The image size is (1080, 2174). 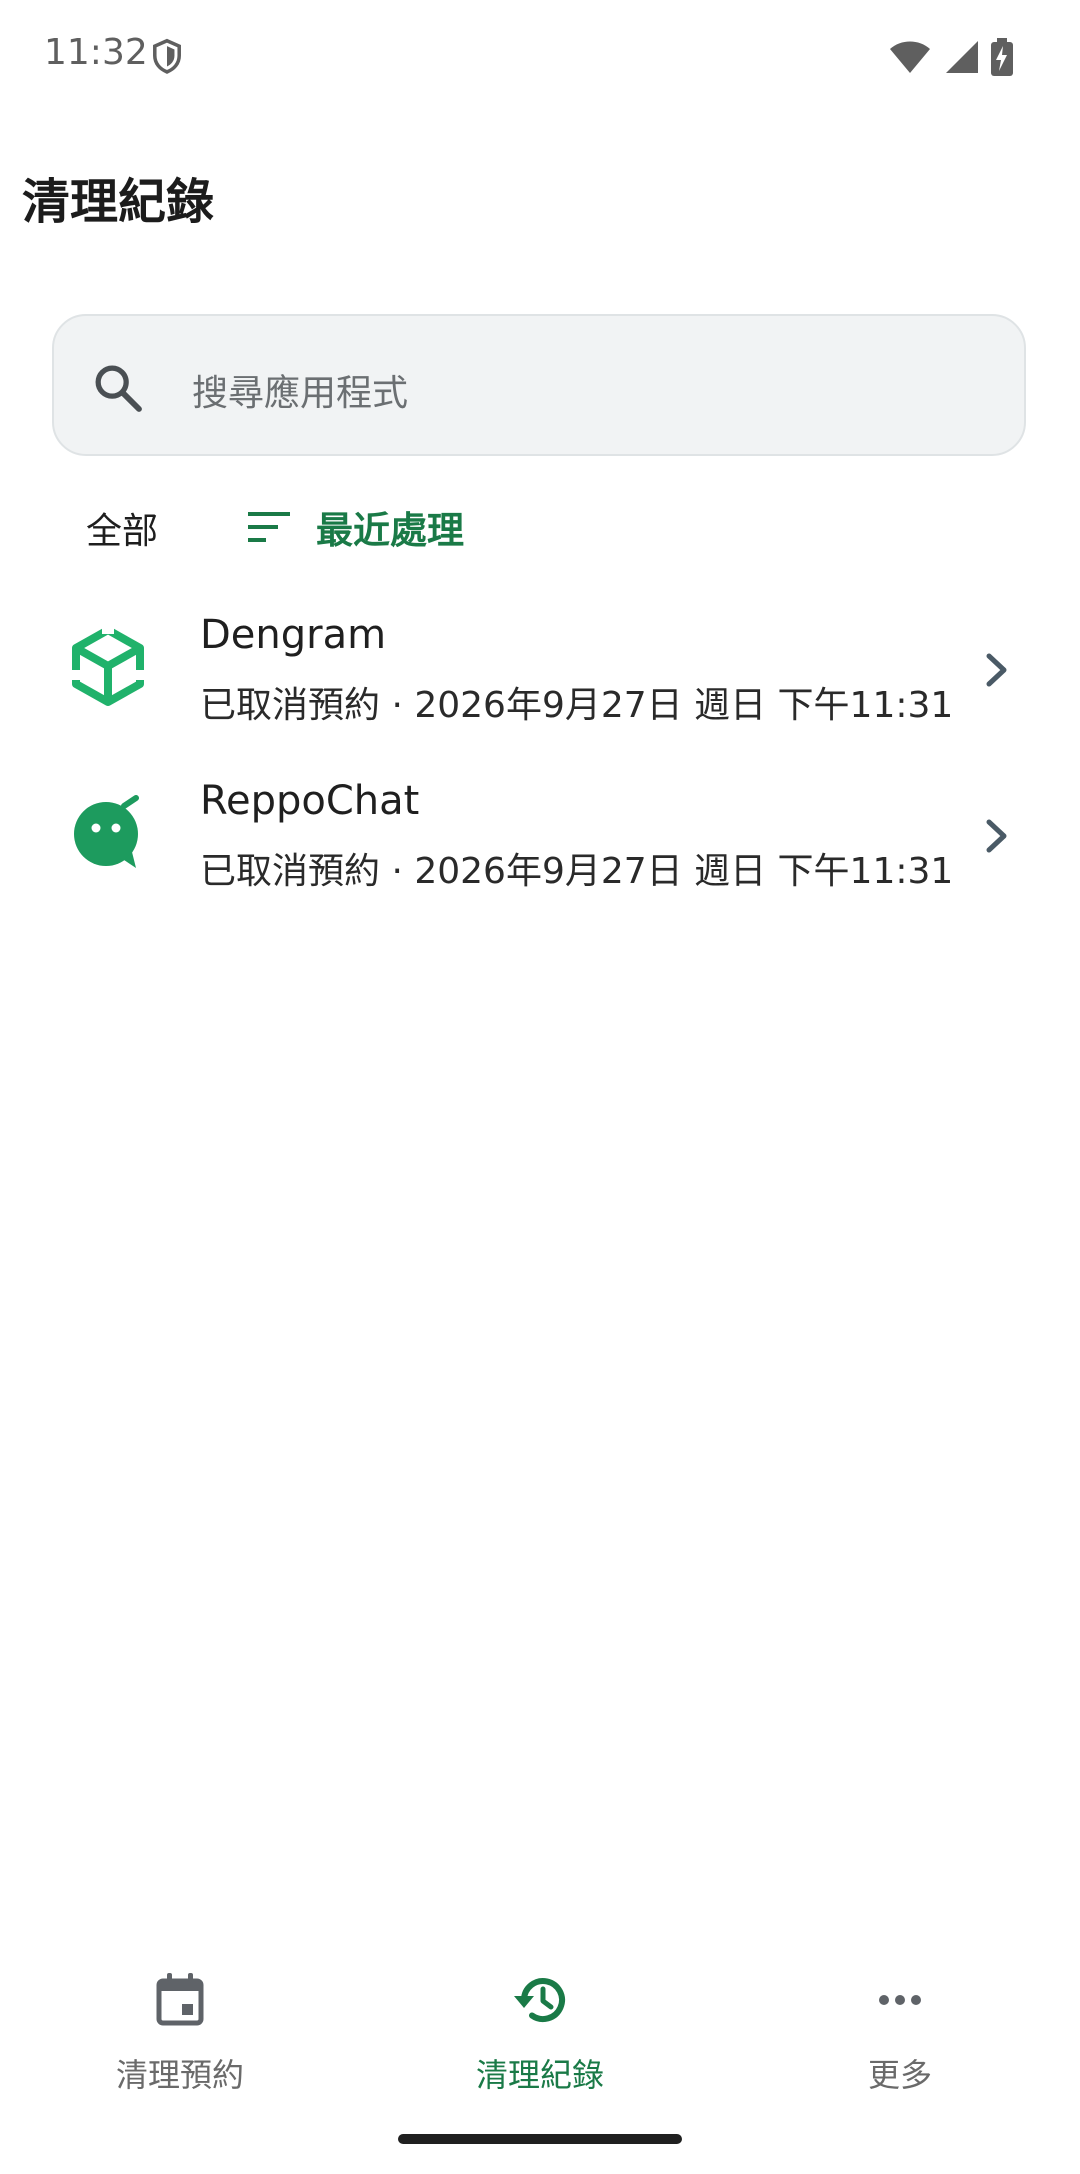 What do you see at coordinates (1002, 57) in the screenshot?
I see `battery-icon` at bounding box center [1002, 57].